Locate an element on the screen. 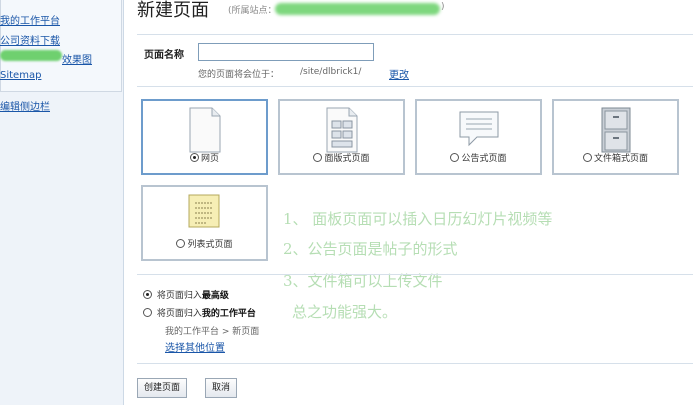 This screenshot has width=700, height=405. placement-platform-prefix: 将页面归入 is located at coordinates (179, 314).